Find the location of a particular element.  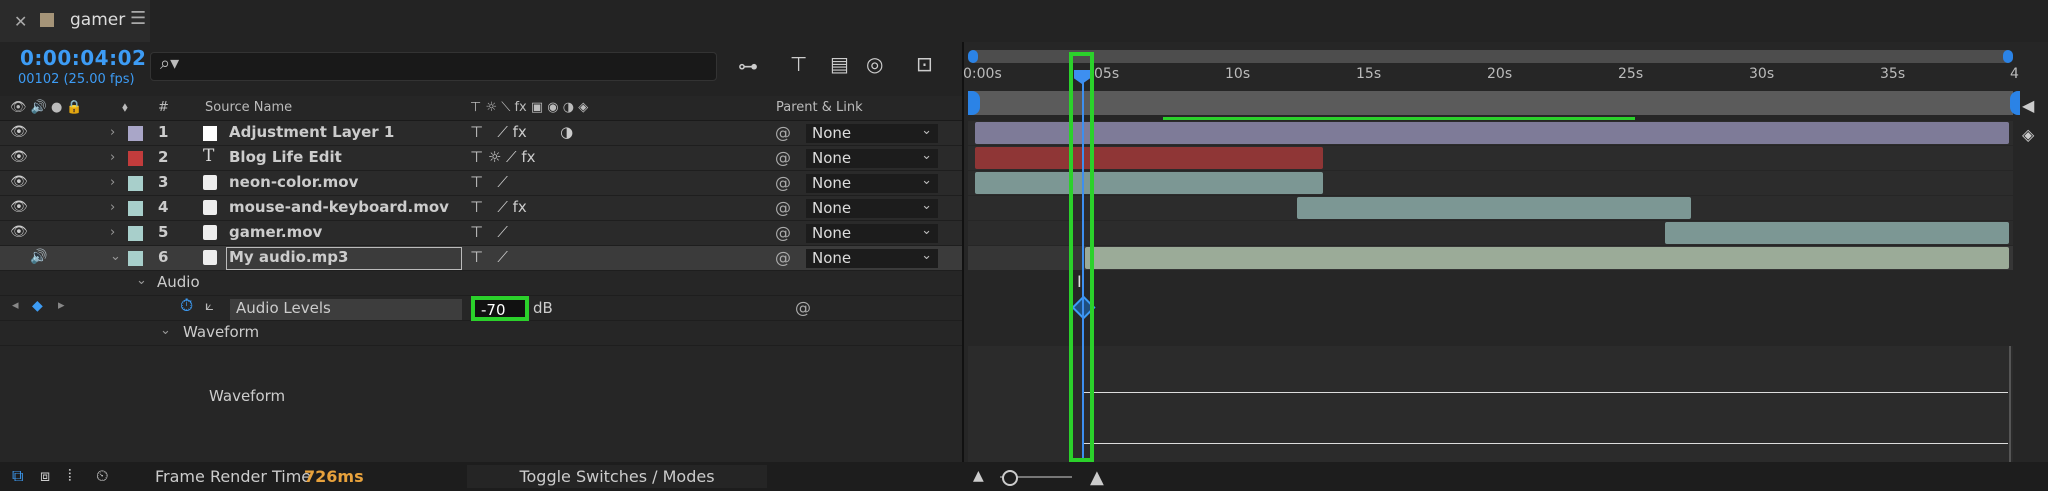

prev-keyframe-icon: ◂ is located at coordinates (15, 305).